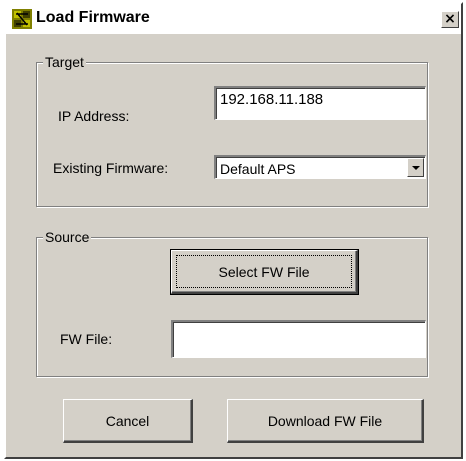  Describe the element at coordinates (320, 167) in the screenshot. I see `existing-firmware-select: Default APS` at that location.